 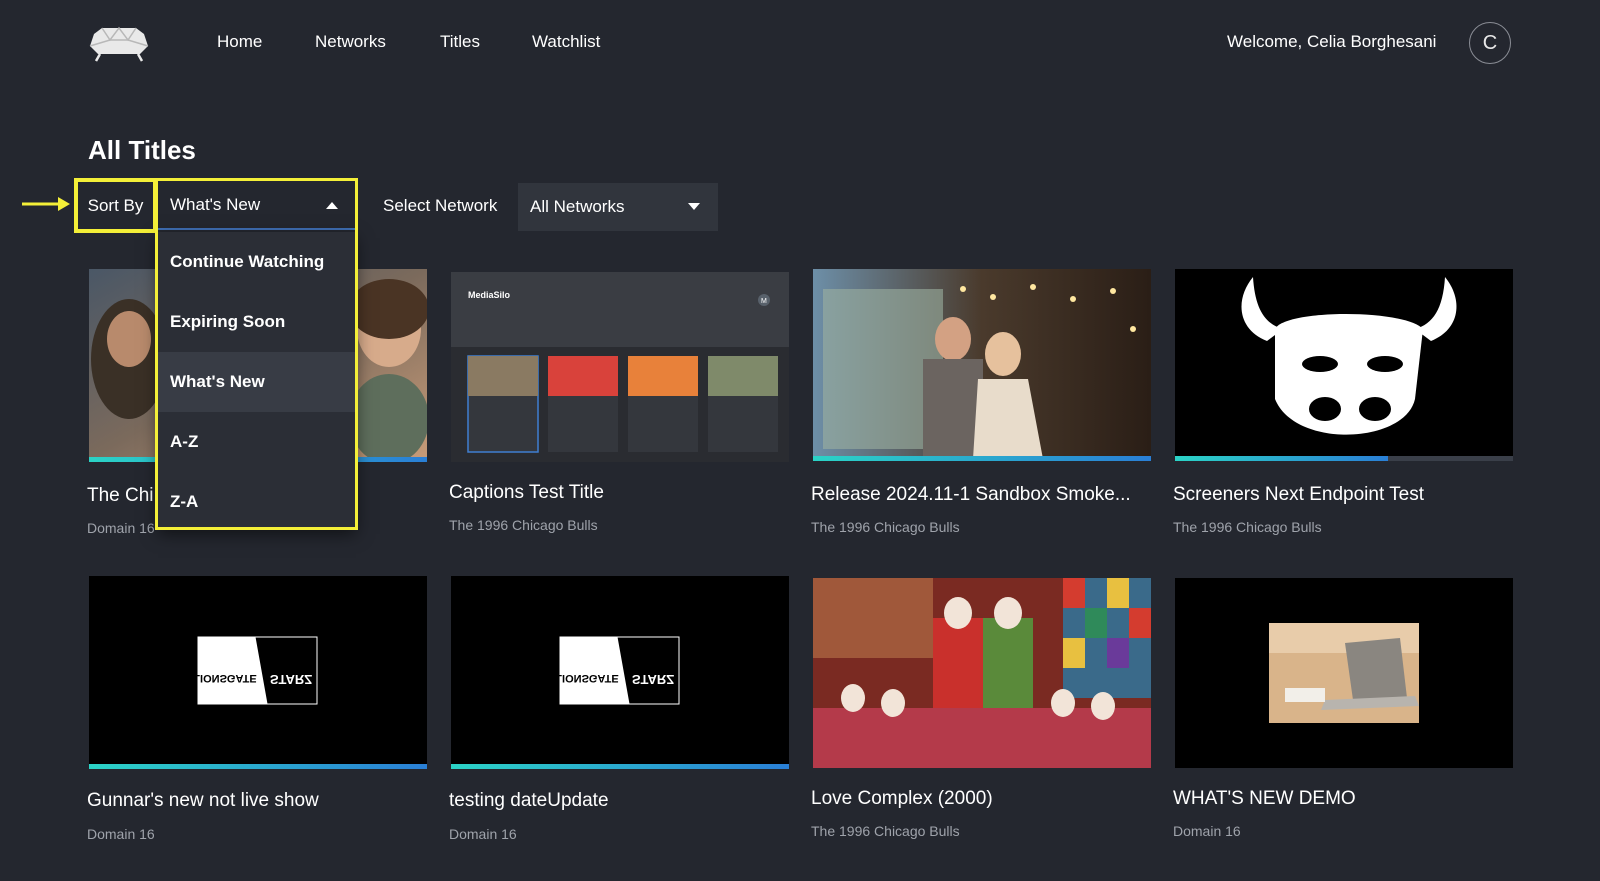 What do you see at coordinates (239, 42) in the screenshot?
I see `nav-home: Home` at bounding box center [239, 42].